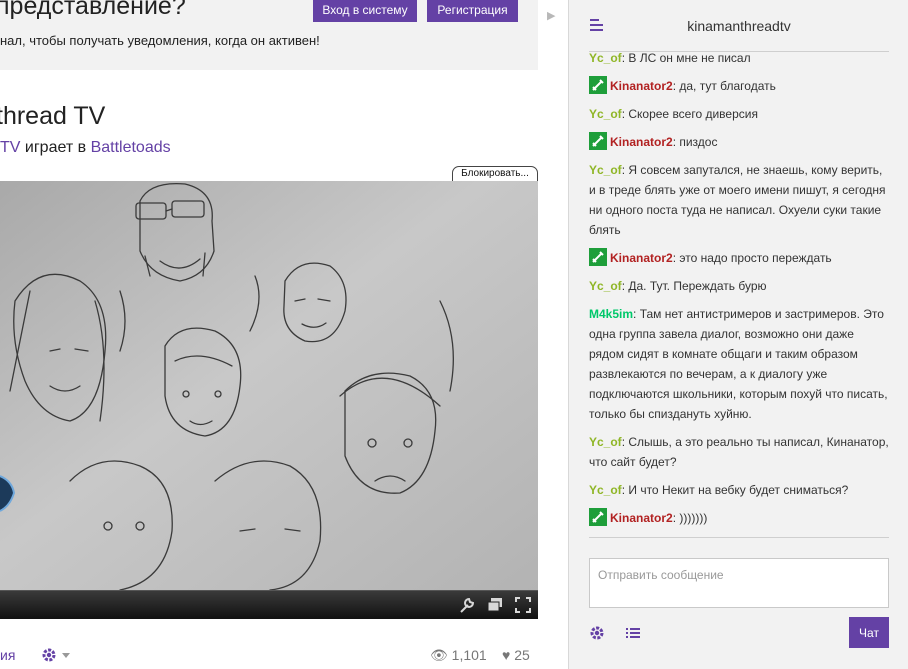 The image size is (908, 669). I want to click on views-counter: 👁 1,101, so click(458, 655).